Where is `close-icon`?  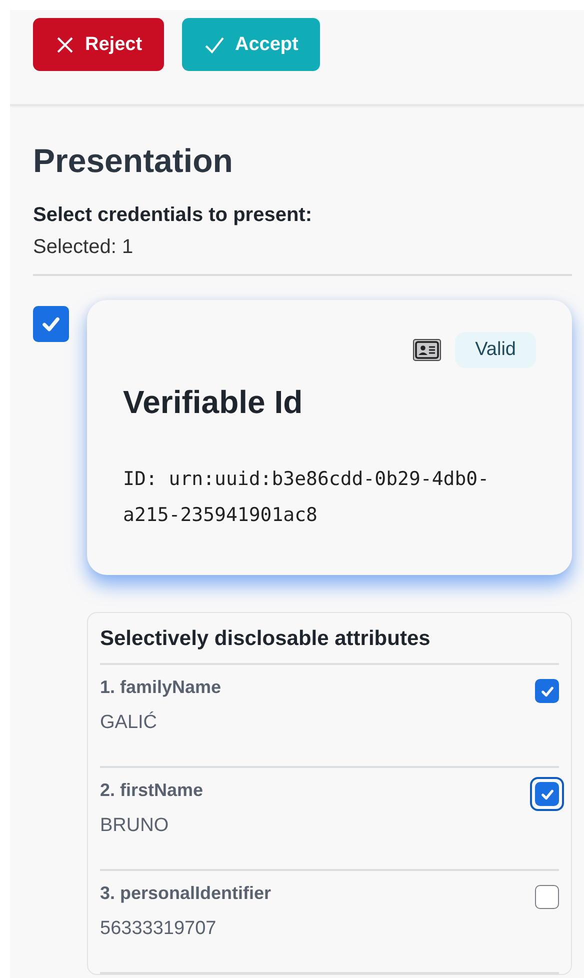
close-icon is located at coordinates (65, 44).